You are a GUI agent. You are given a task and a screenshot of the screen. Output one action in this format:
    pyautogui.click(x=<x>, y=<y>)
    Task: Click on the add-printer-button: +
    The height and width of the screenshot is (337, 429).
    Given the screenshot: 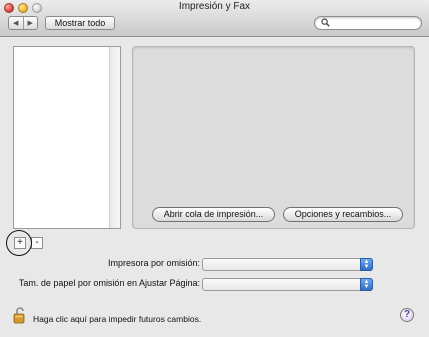 What is the action you would take?
    pyautogui.click(x=20, y=243)
    